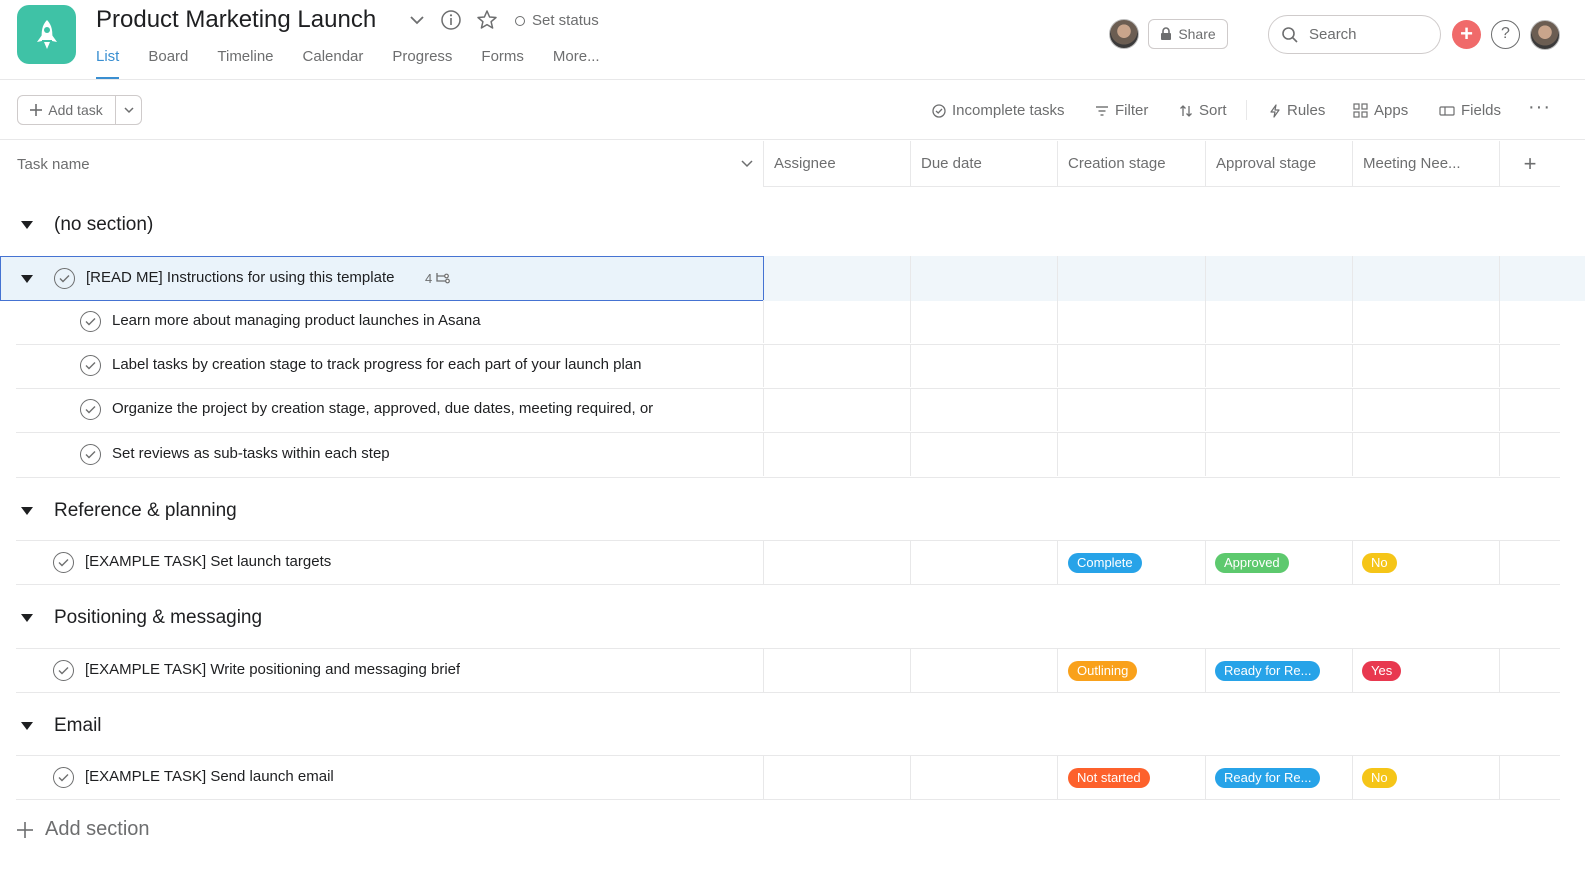  Describe the element at coordinates (1380, 110) in the screenshot. I see `apps-button: Apps` at that location.